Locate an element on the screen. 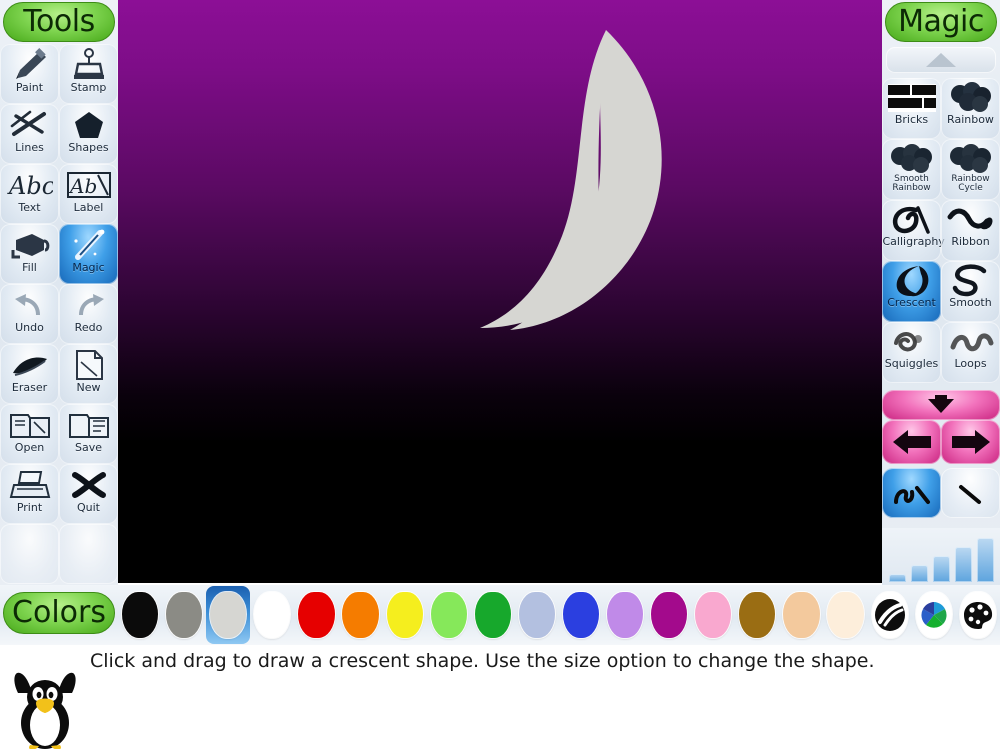  eraser-icon is located at coordinates (30, 363).